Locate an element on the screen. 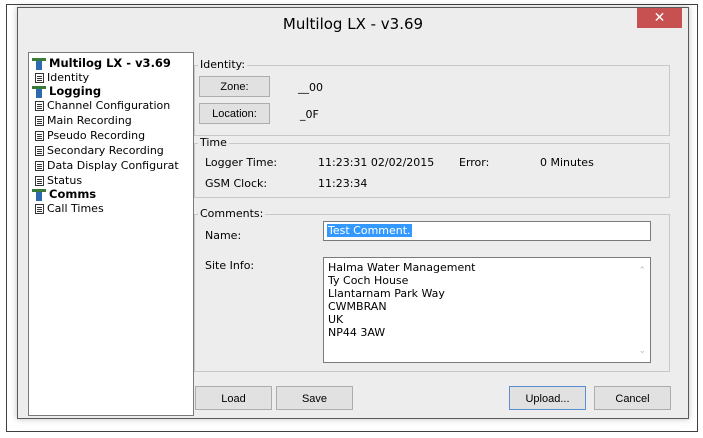 The image size is (703, 438). tree-item-label: Data Display Configurat is located at coordinates (113, 165).